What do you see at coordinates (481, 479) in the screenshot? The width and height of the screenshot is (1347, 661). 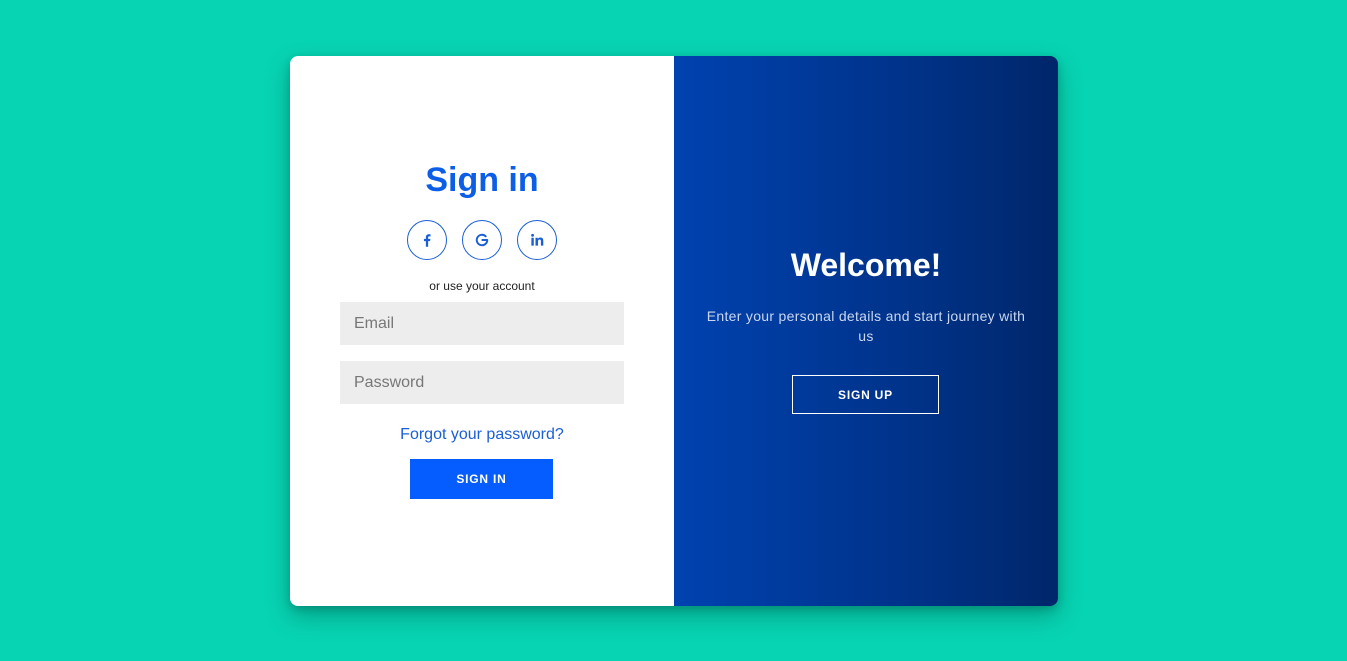 I see `signin-button: SIGN IN` at bounding box center [481, 479].